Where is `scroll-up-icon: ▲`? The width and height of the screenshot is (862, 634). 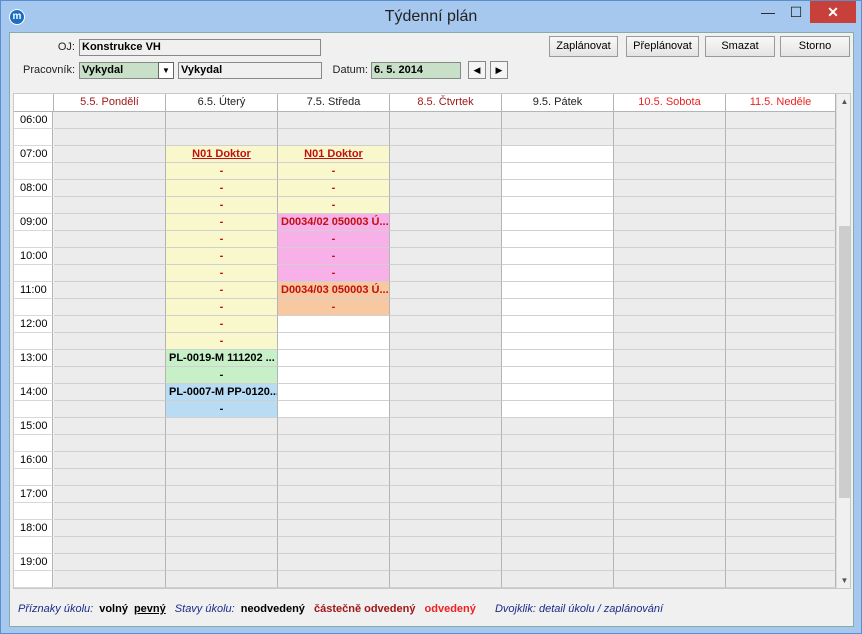
scroll-up-icon: ▲ is located at coordinates (843, 101).